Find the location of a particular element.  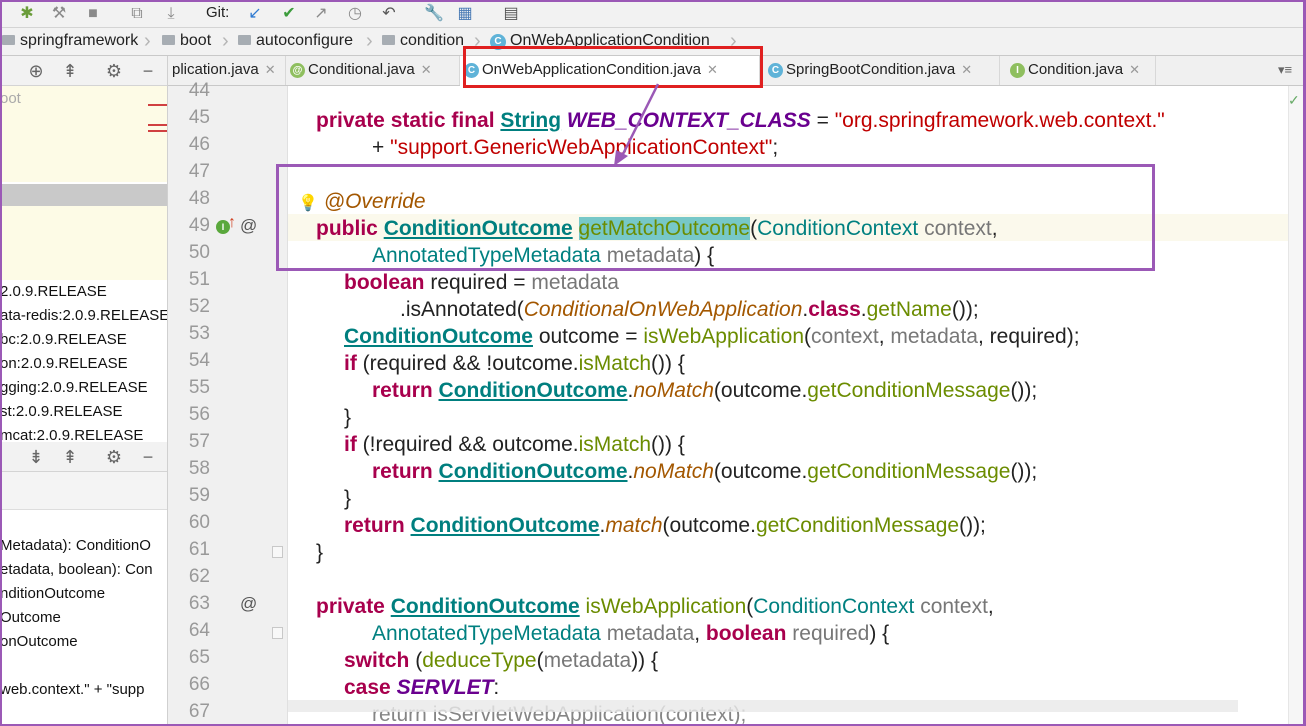

code-line-66: case SERVLET: is located at coordinates (422, 687).